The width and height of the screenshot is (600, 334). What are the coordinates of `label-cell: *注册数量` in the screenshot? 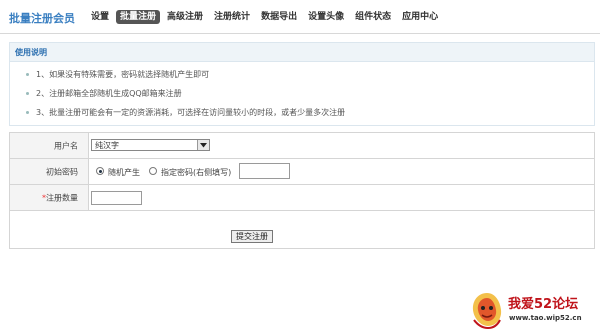 It's located at (49, 197).